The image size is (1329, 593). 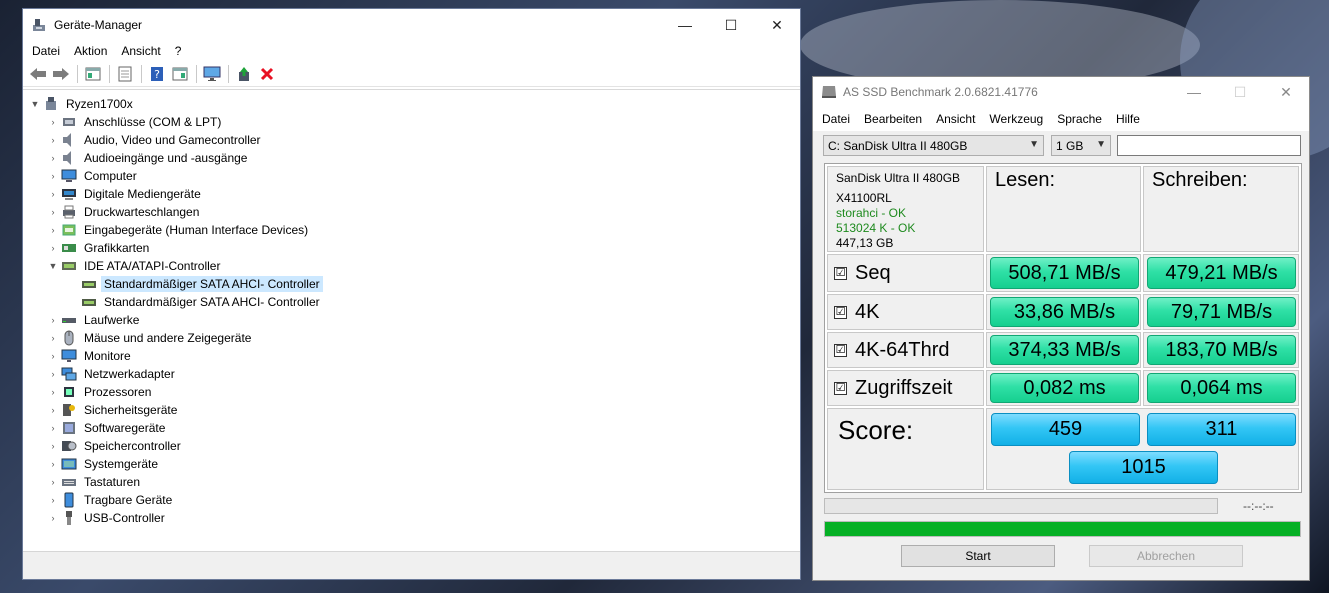 I want to click on tree-category: › Computer, so click(x=411, y=176).